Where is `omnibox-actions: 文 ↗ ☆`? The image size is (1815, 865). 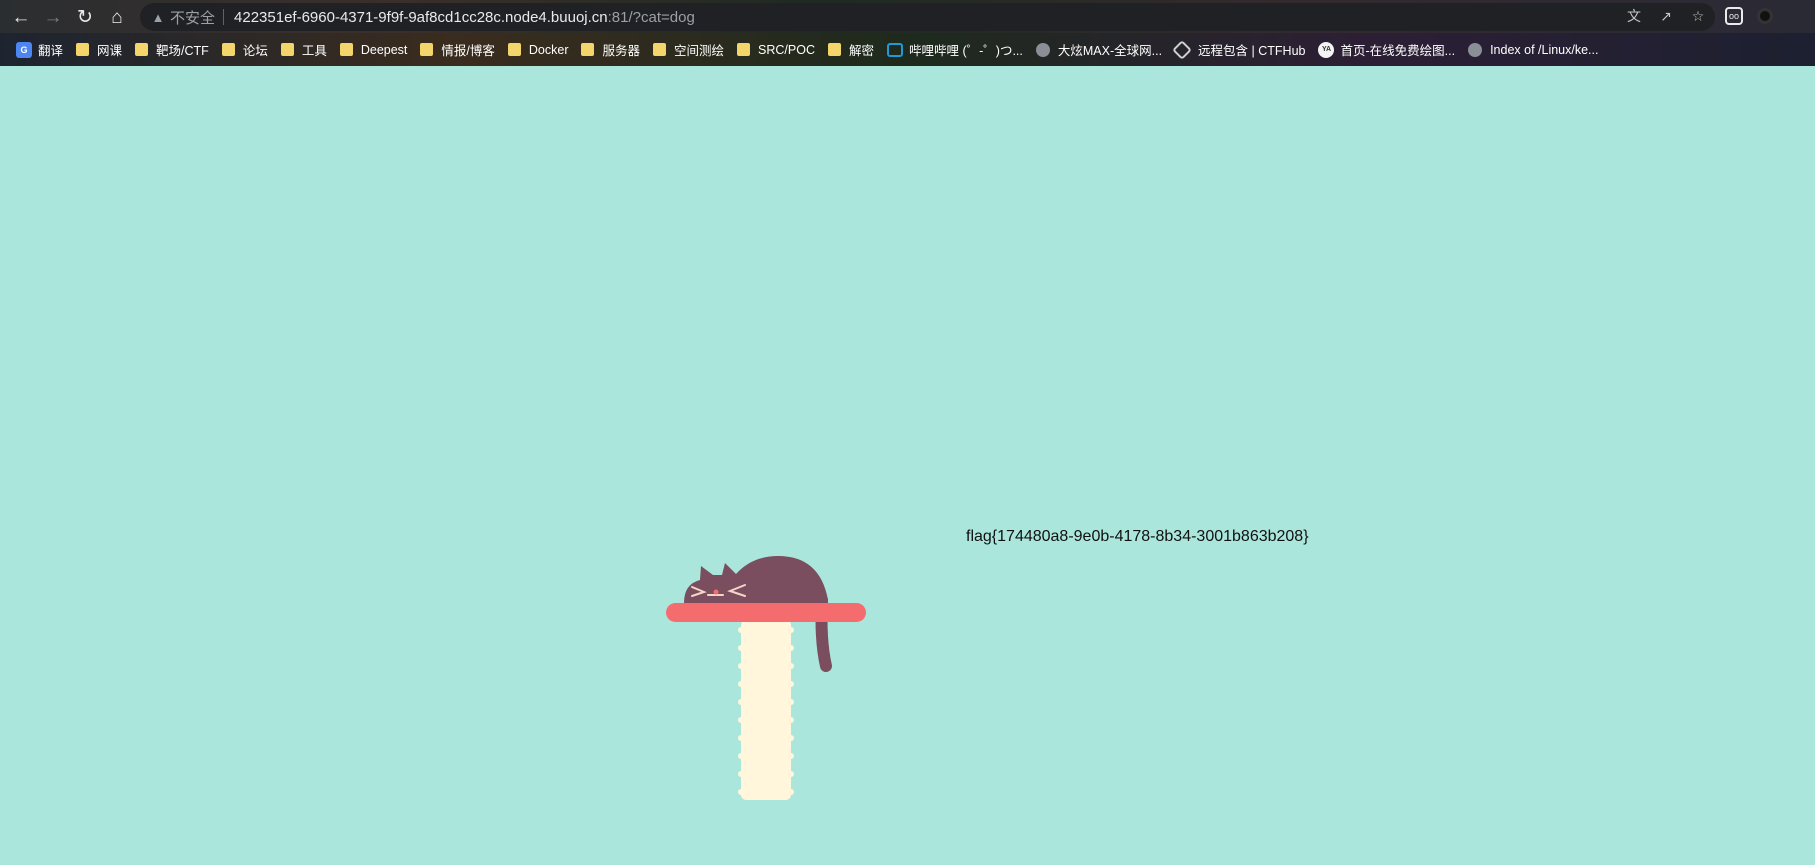
omnibox-actions: 文 ↗ ☆ is located at coordinates (1666, 16).